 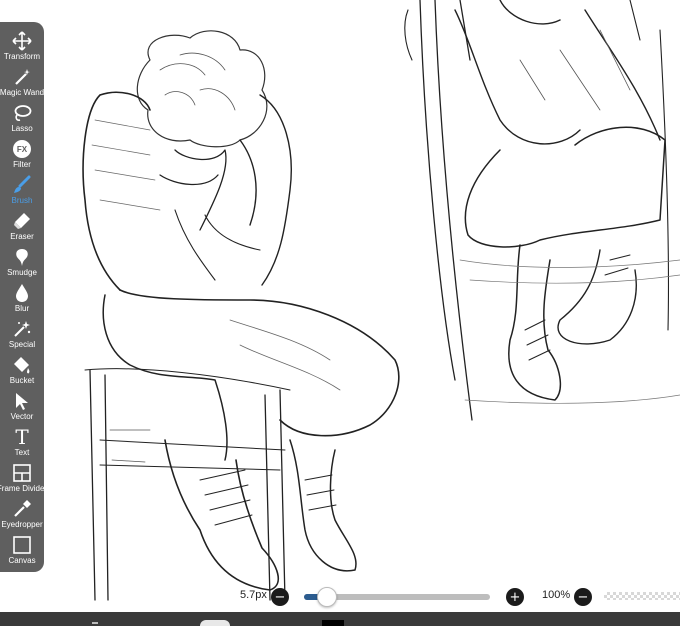 I want to click on tool-label: Vector, so click(x=22, y=416).